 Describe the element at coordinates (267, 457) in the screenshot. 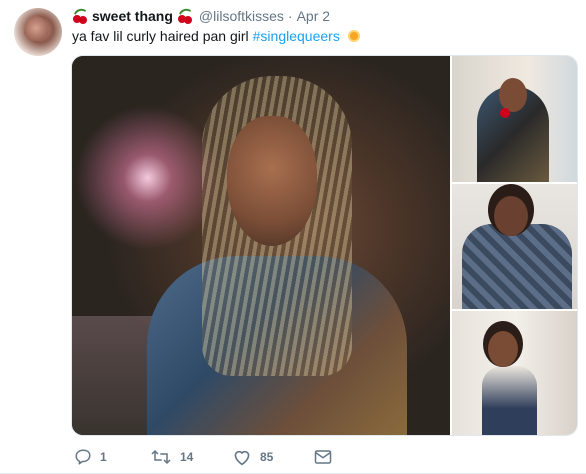

I see `like-count: 85` at that location.